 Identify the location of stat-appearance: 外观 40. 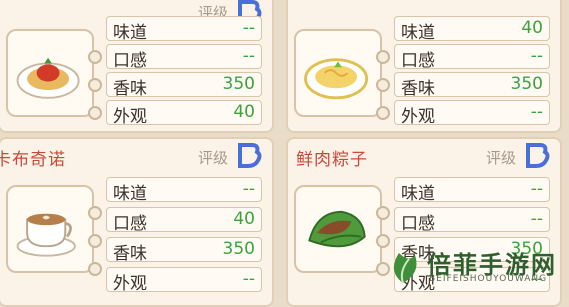
(184, 113).